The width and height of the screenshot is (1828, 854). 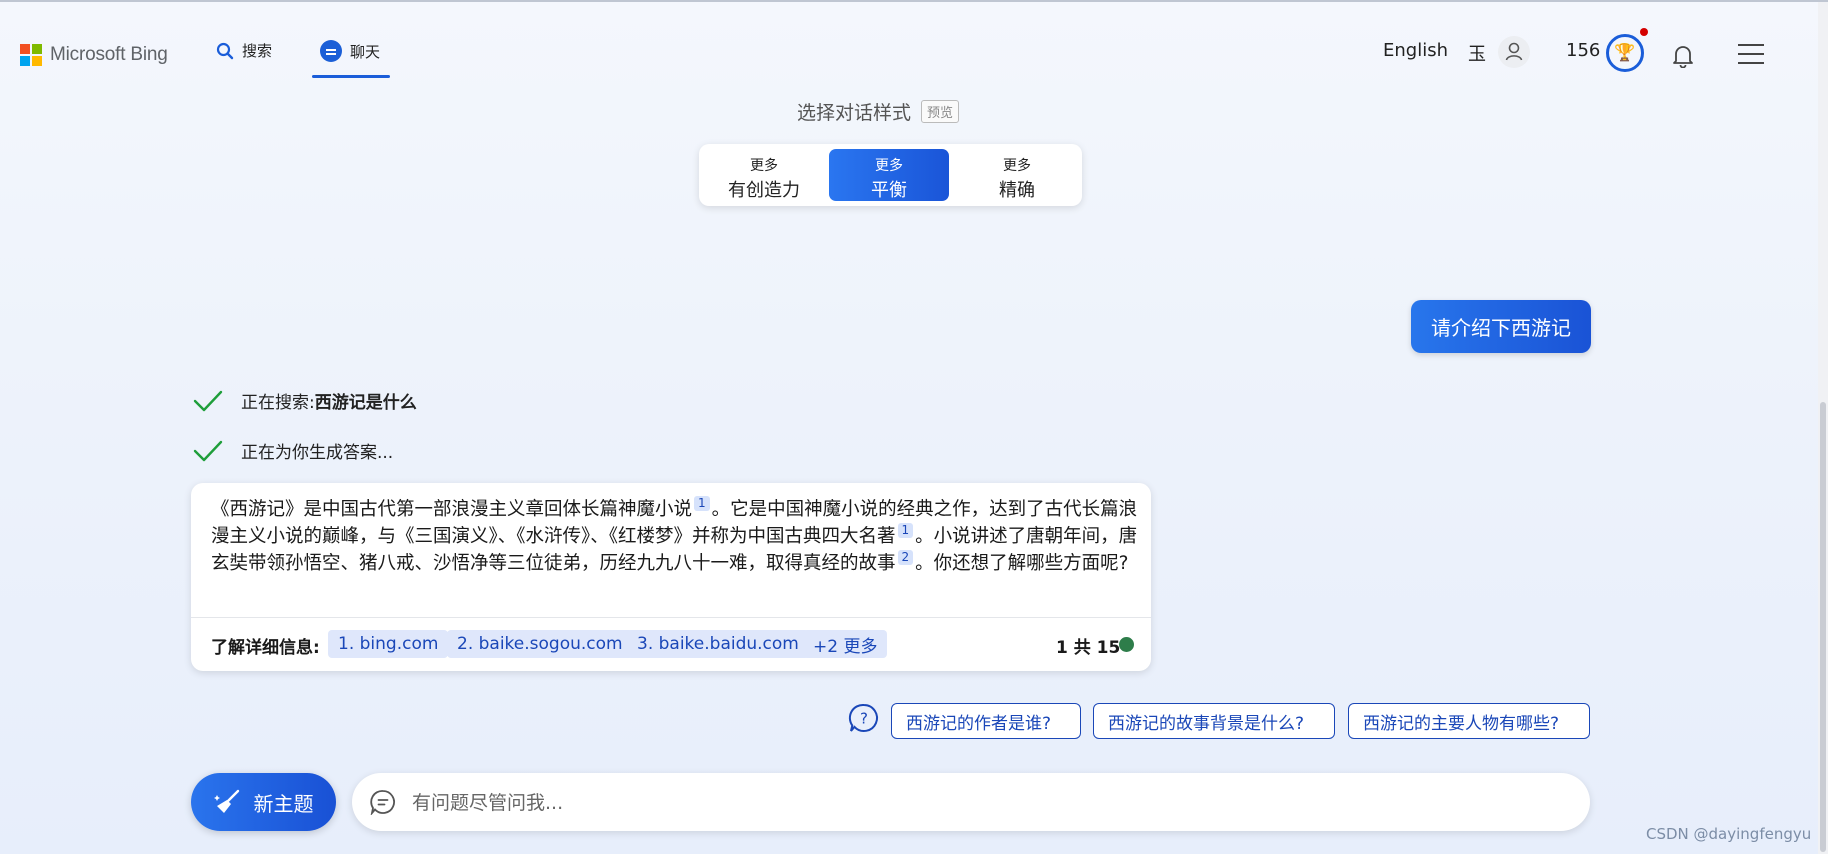 What do you see at coordinates (1017, 190) in the screenshot?
I see `style-option-label: 精确` at bounding box center [1017, 190].